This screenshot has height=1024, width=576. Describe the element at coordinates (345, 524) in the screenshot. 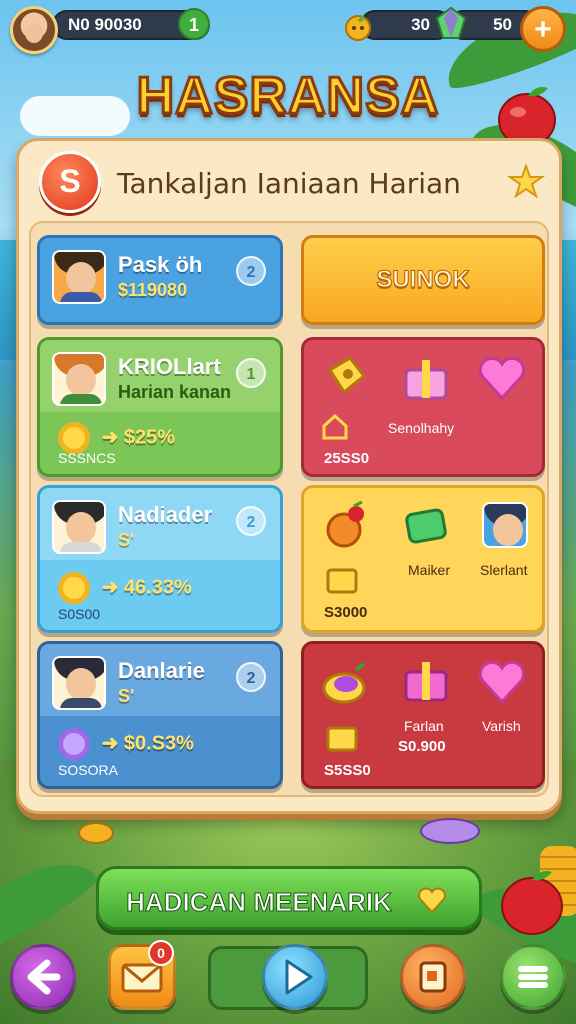

I see `fruit-basket-icon` at that location.